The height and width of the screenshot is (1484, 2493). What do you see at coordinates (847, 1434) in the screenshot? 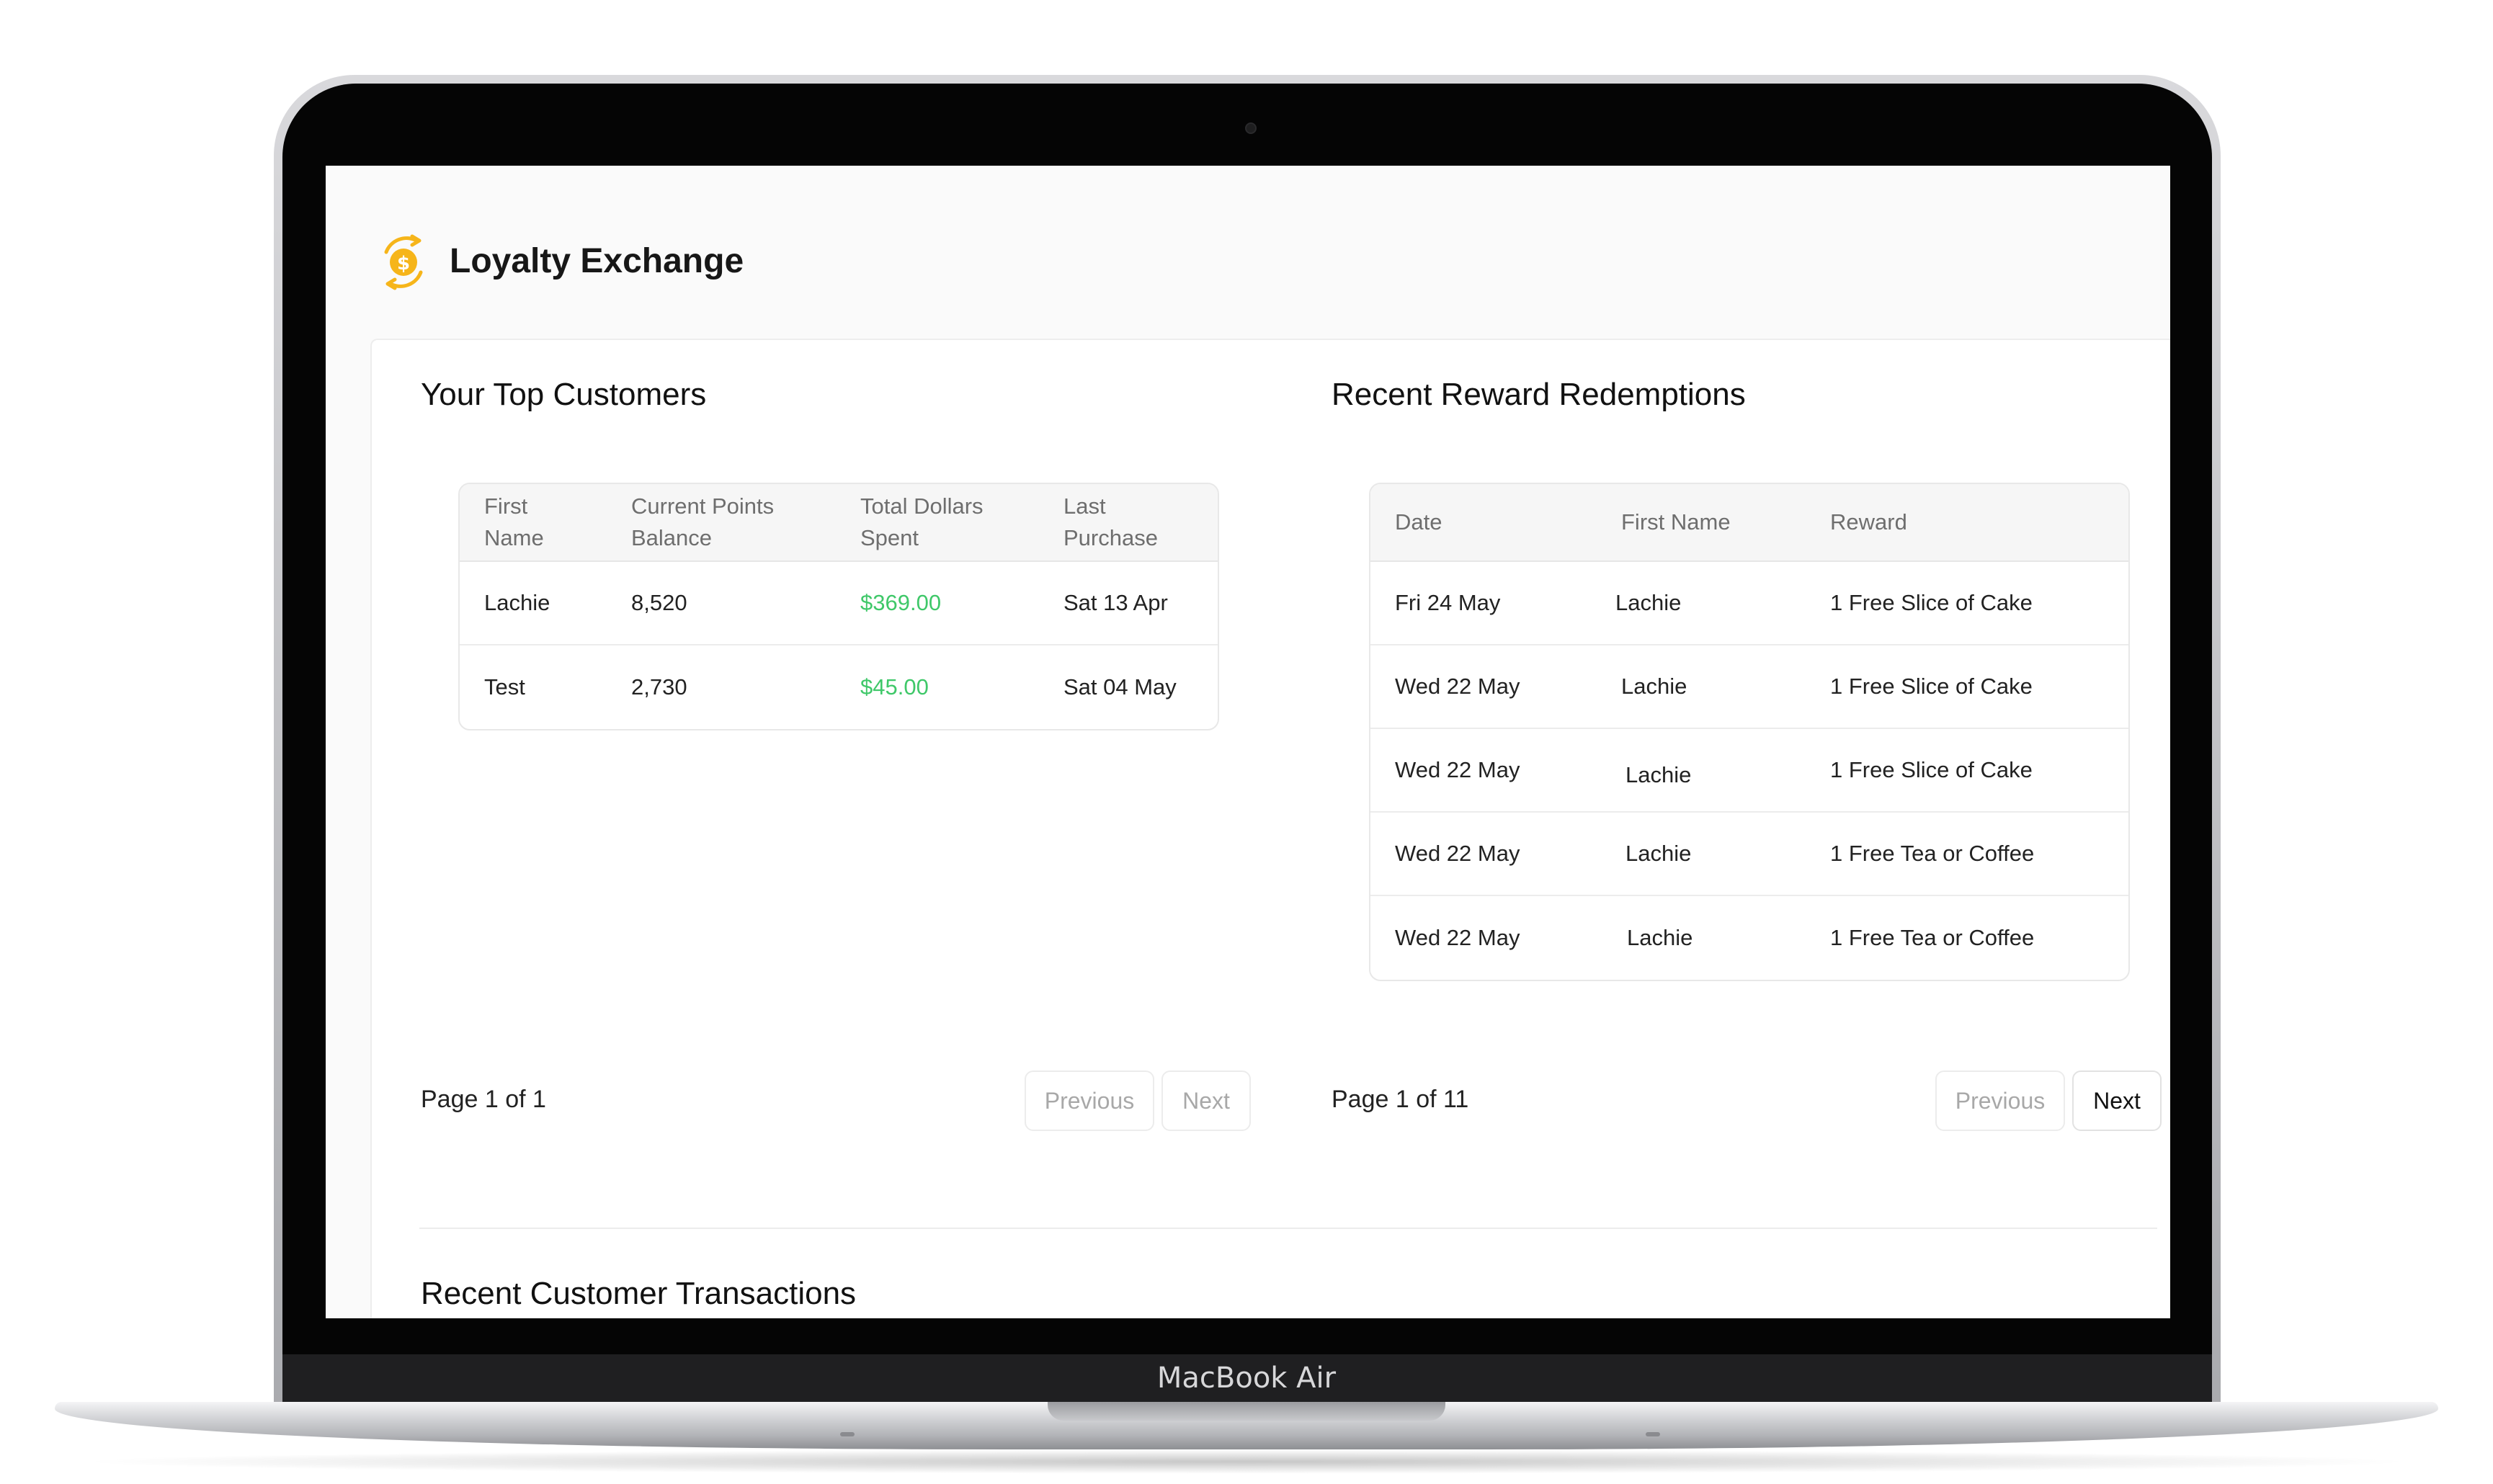
I see `laptop-foot-left` at bounding box center [847, 1434].